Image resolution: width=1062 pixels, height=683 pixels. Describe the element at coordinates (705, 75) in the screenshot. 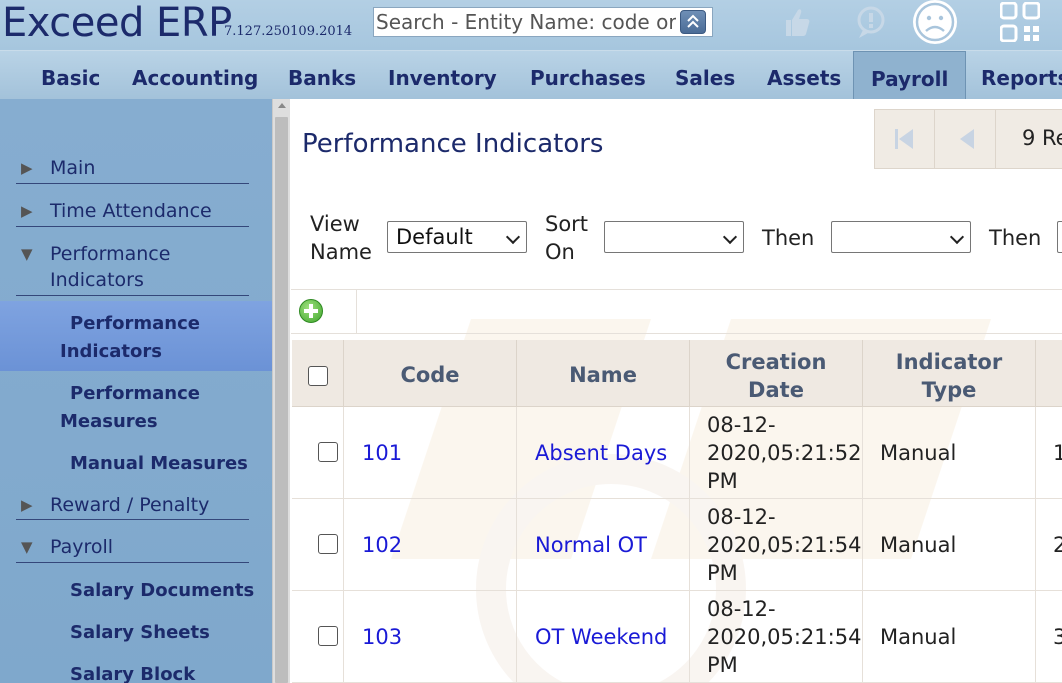

I see `menu-sales: Sales` at that location.